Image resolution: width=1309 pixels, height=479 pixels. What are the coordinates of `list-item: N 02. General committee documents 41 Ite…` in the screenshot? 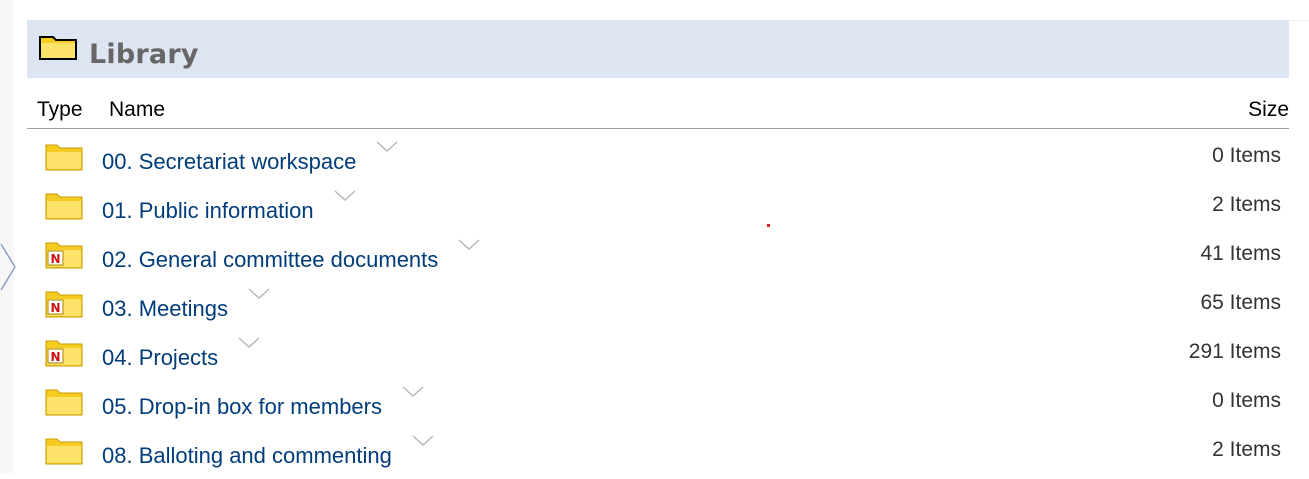 It's located at (658, 258).